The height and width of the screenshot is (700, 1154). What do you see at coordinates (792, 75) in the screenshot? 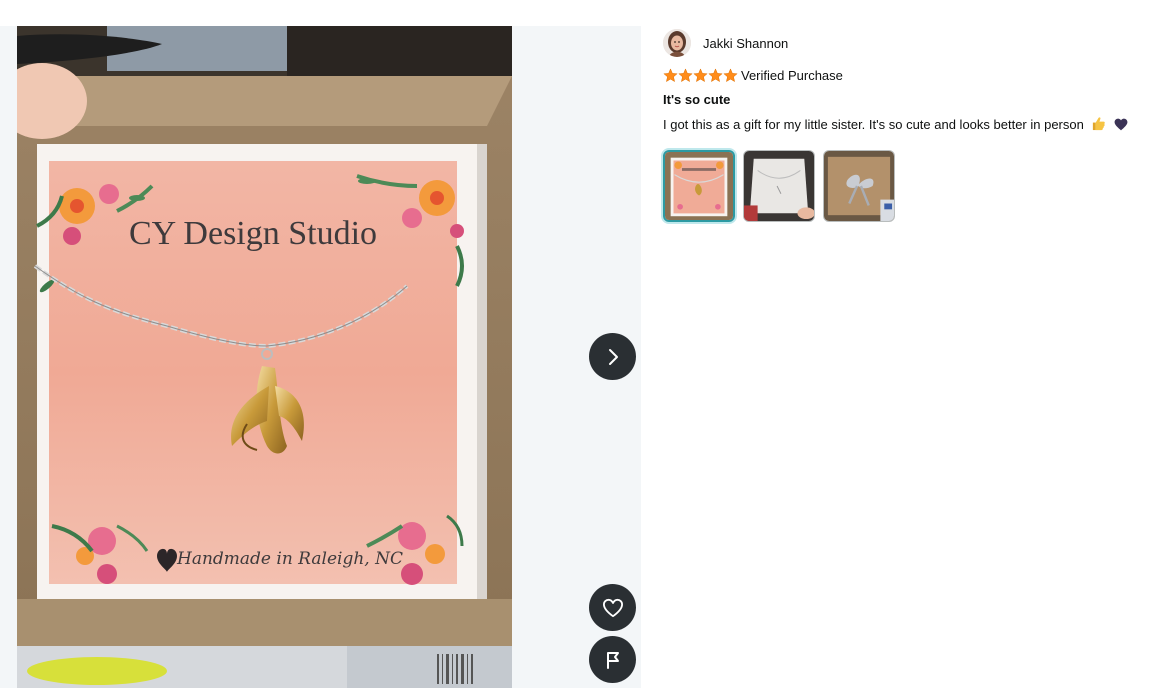
I see `verified-purchase-badge: Verified Purchase` at bounding box center [792, 75].